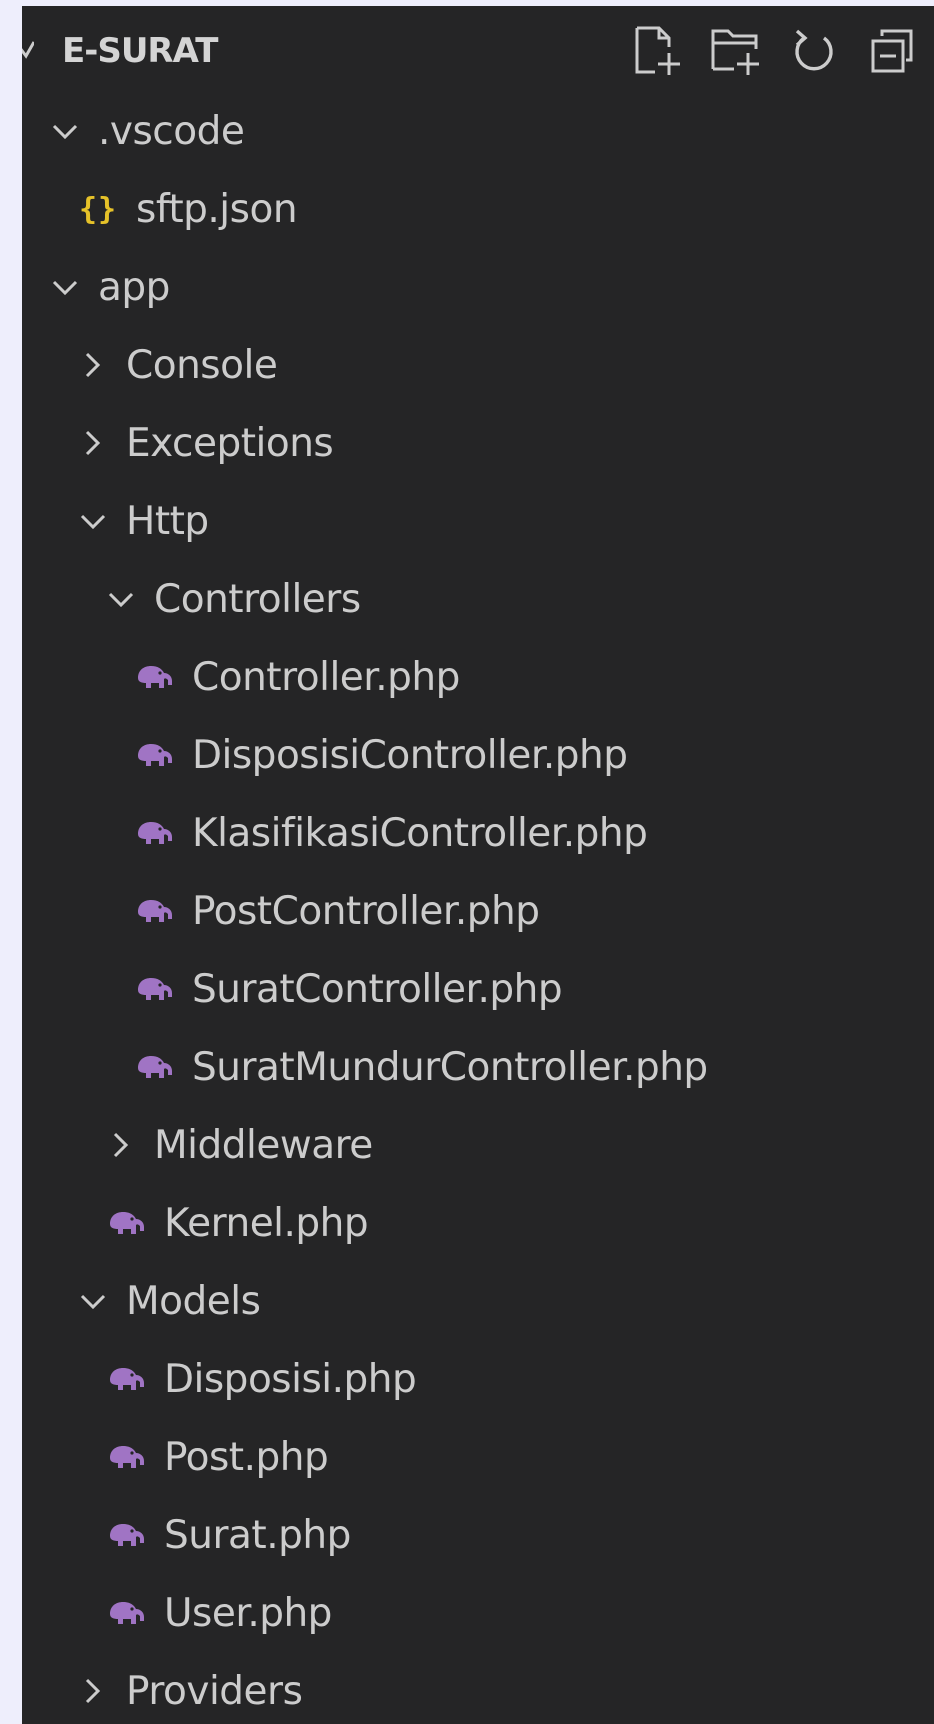 This screenshot has height=1724, width=934. Describe the element at coordinates (202, 365) in the screenshot. I see `tree-item-label: Console` at that location.